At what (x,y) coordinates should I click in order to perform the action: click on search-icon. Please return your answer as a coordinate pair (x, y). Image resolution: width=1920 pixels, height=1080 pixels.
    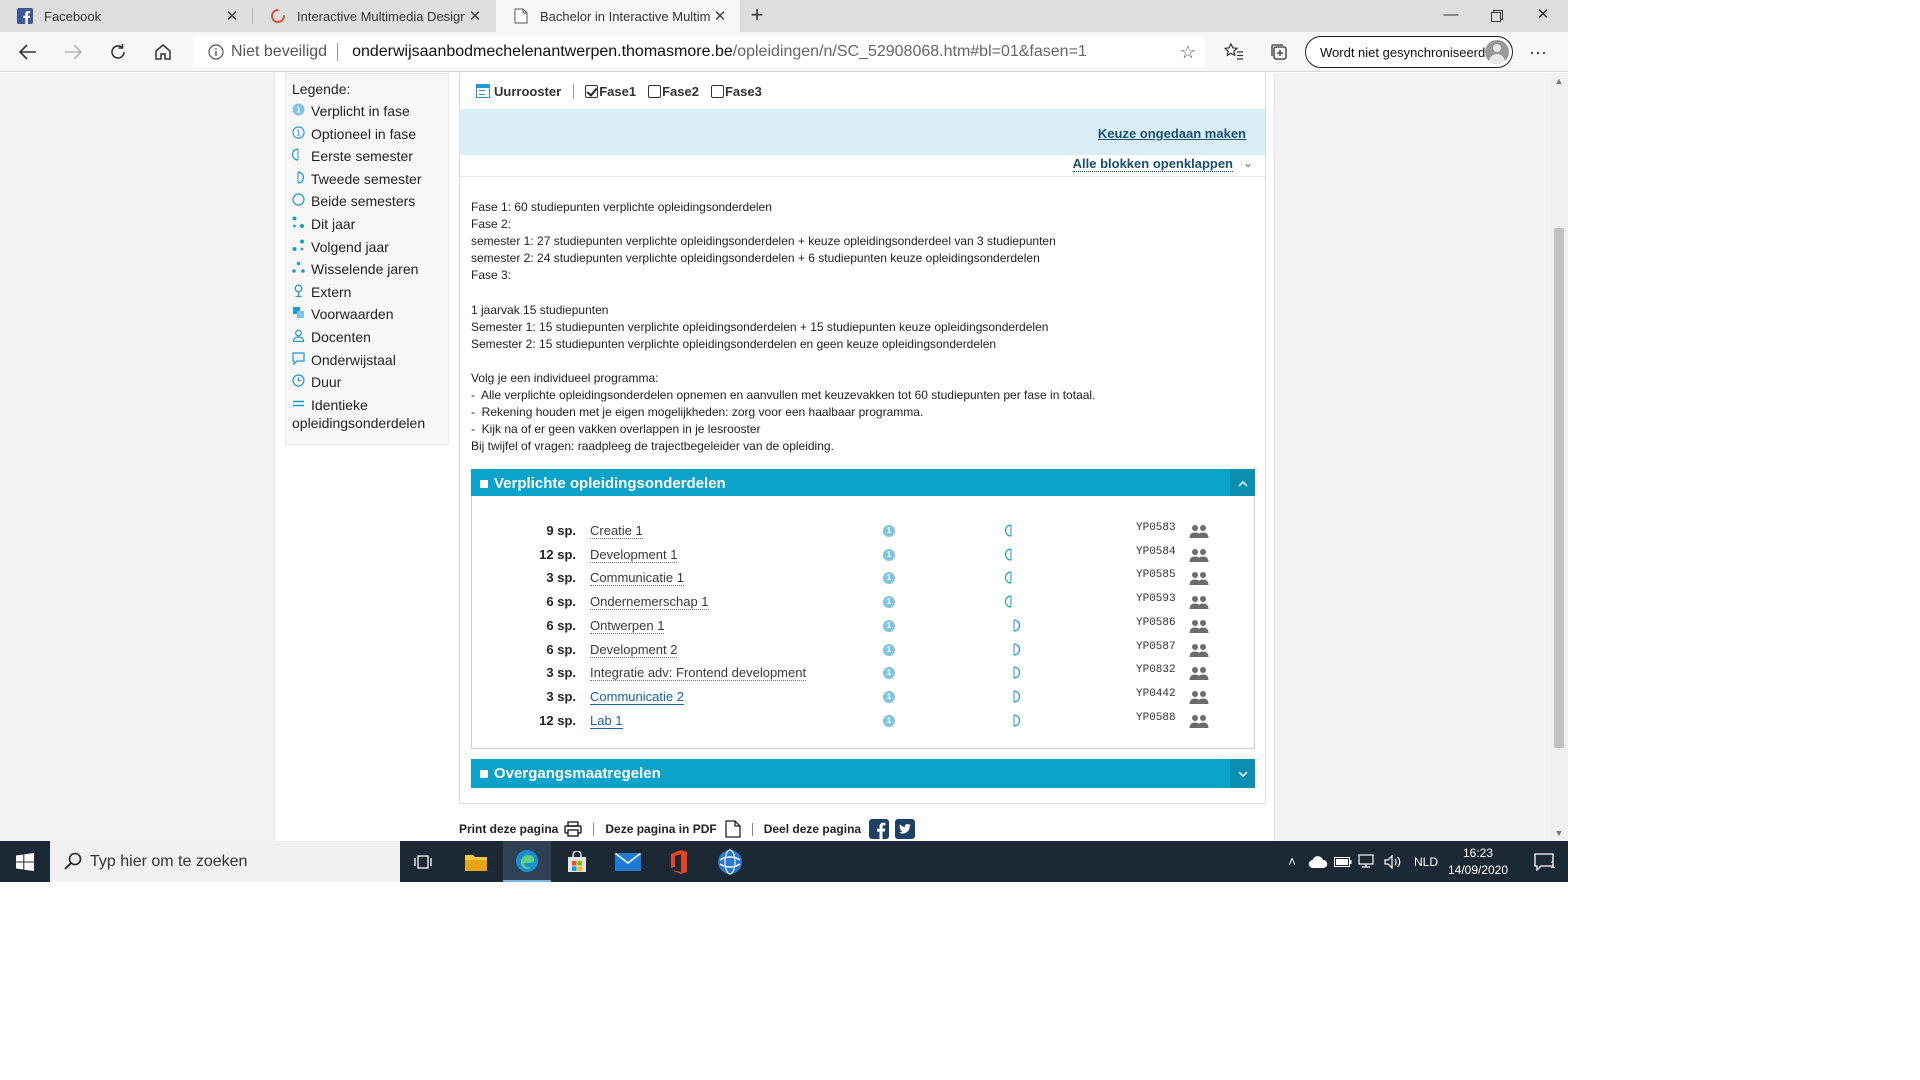
    Looking at the image, I should click on (73, 861).